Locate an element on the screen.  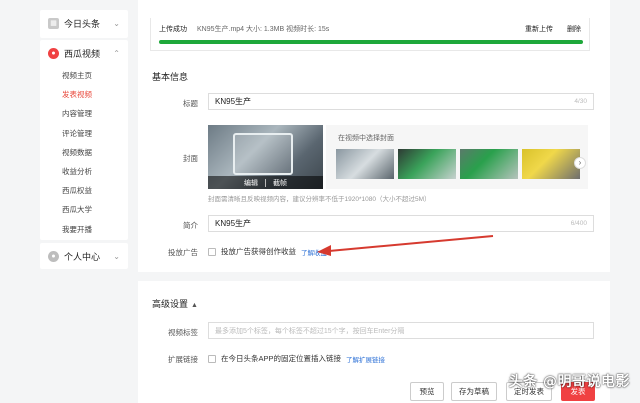
title-input: KN95生产 4/30 is located at coordinates (401, 101).